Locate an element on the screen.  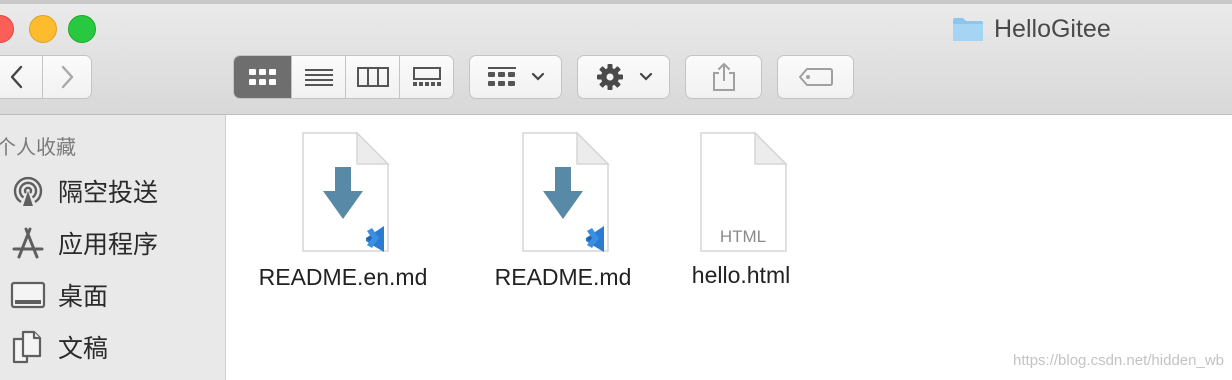
window-title: HelloGitee is located at coordinates (1031, 29).